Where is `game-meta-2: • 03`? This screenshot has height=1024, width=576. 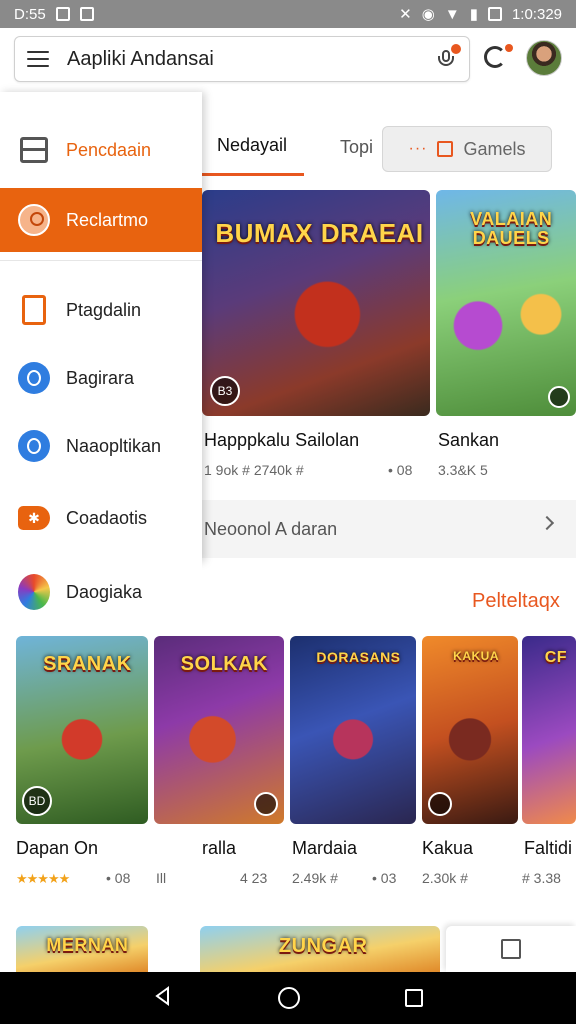
game-meta-2: • 03 is located at coordinates (384, 878).